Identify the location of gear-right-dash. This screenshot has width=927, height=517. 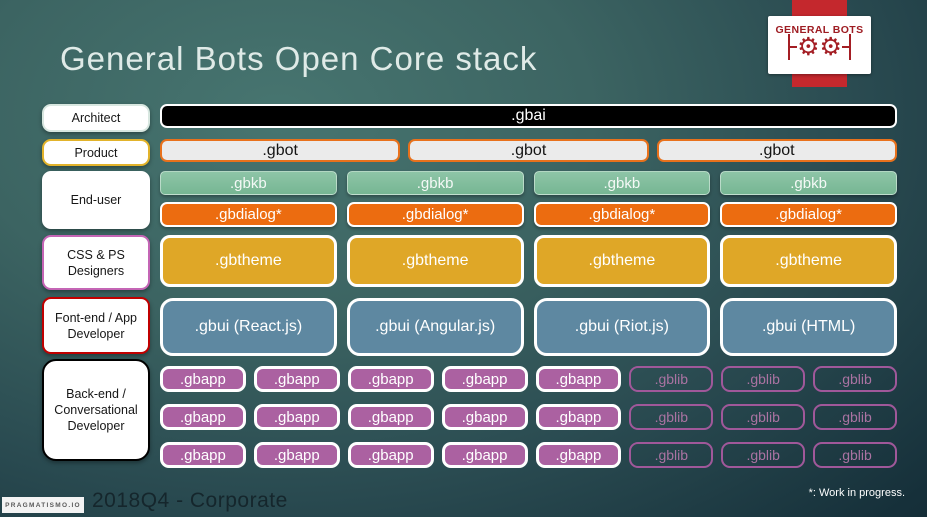
(845, 47).